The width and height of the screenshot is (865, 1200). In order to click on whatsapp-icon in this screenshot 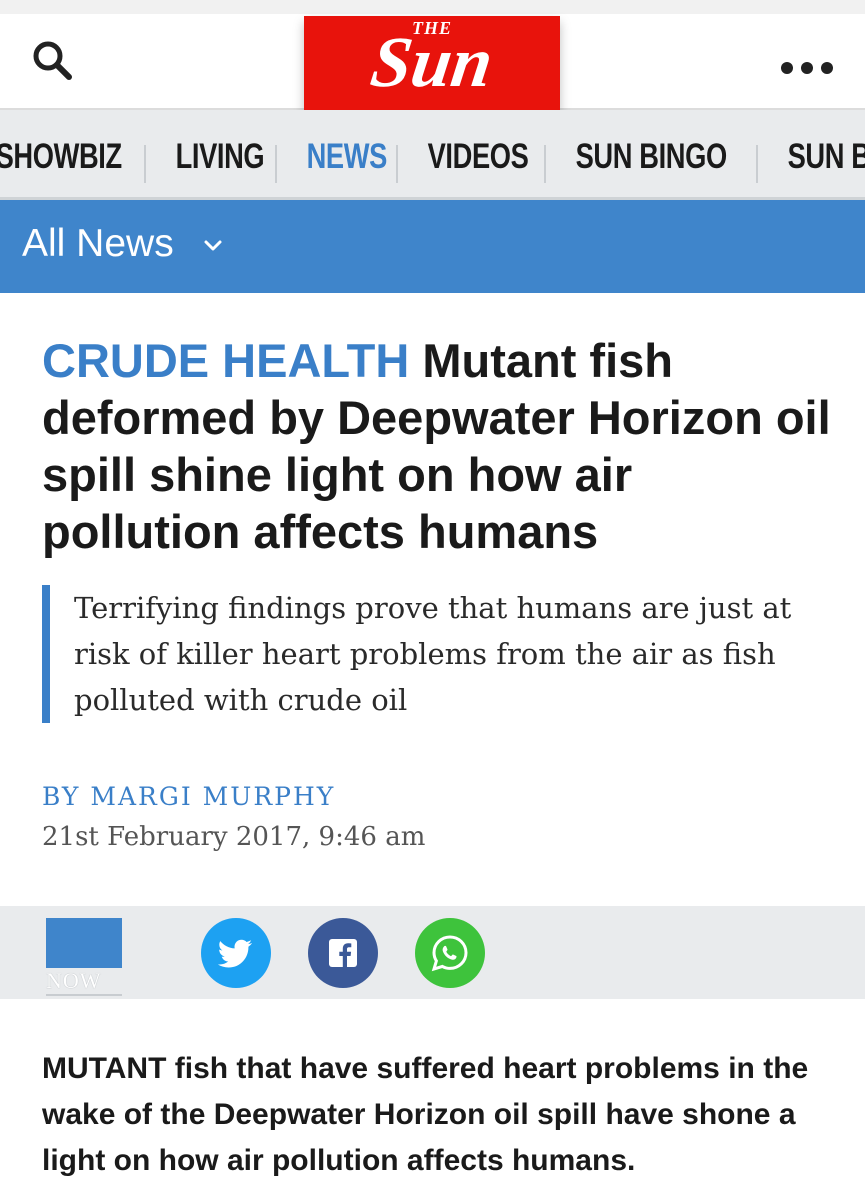, I will do `click(449, 953)`.